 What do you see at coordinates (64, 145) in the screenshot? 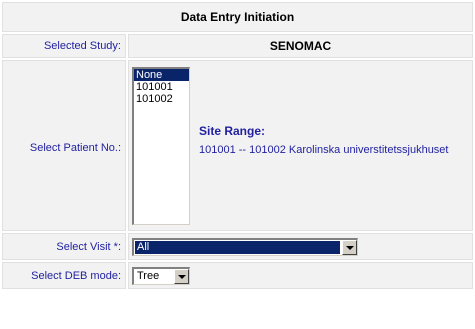
I see `select-patient-label: Select Patient No.:` at bounding box center [64, 145].